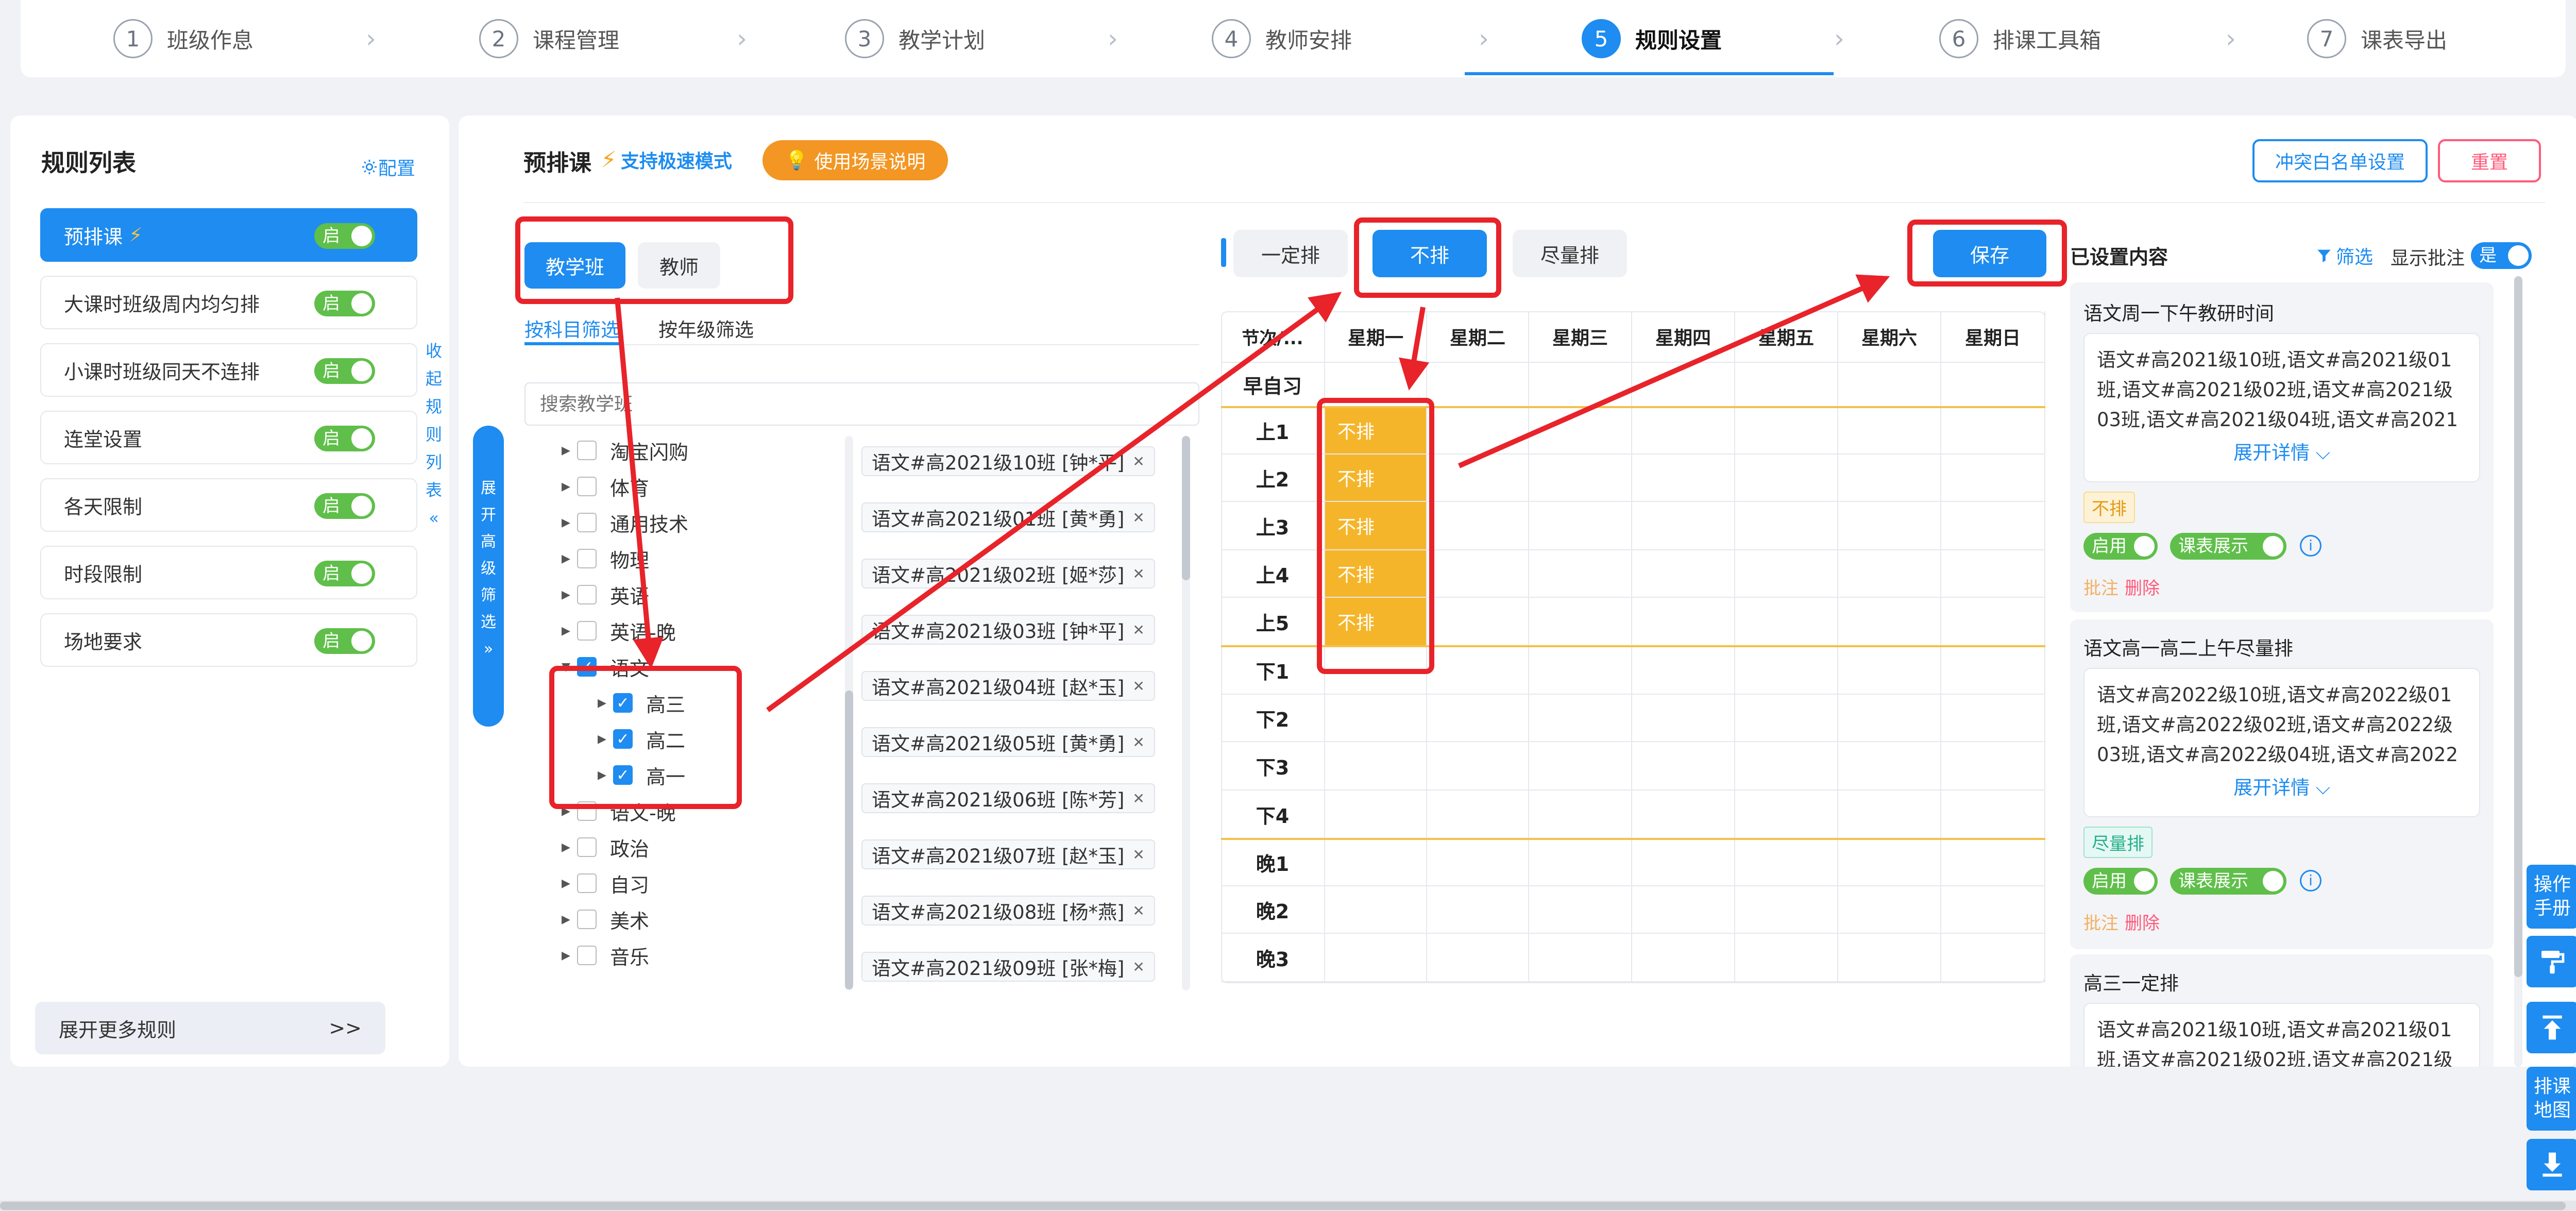 The image size is (2576, 1211). Describe the element at coordinates (1054, 503) in the screenshot. I see `arrow-tree-to-mode` at that location.